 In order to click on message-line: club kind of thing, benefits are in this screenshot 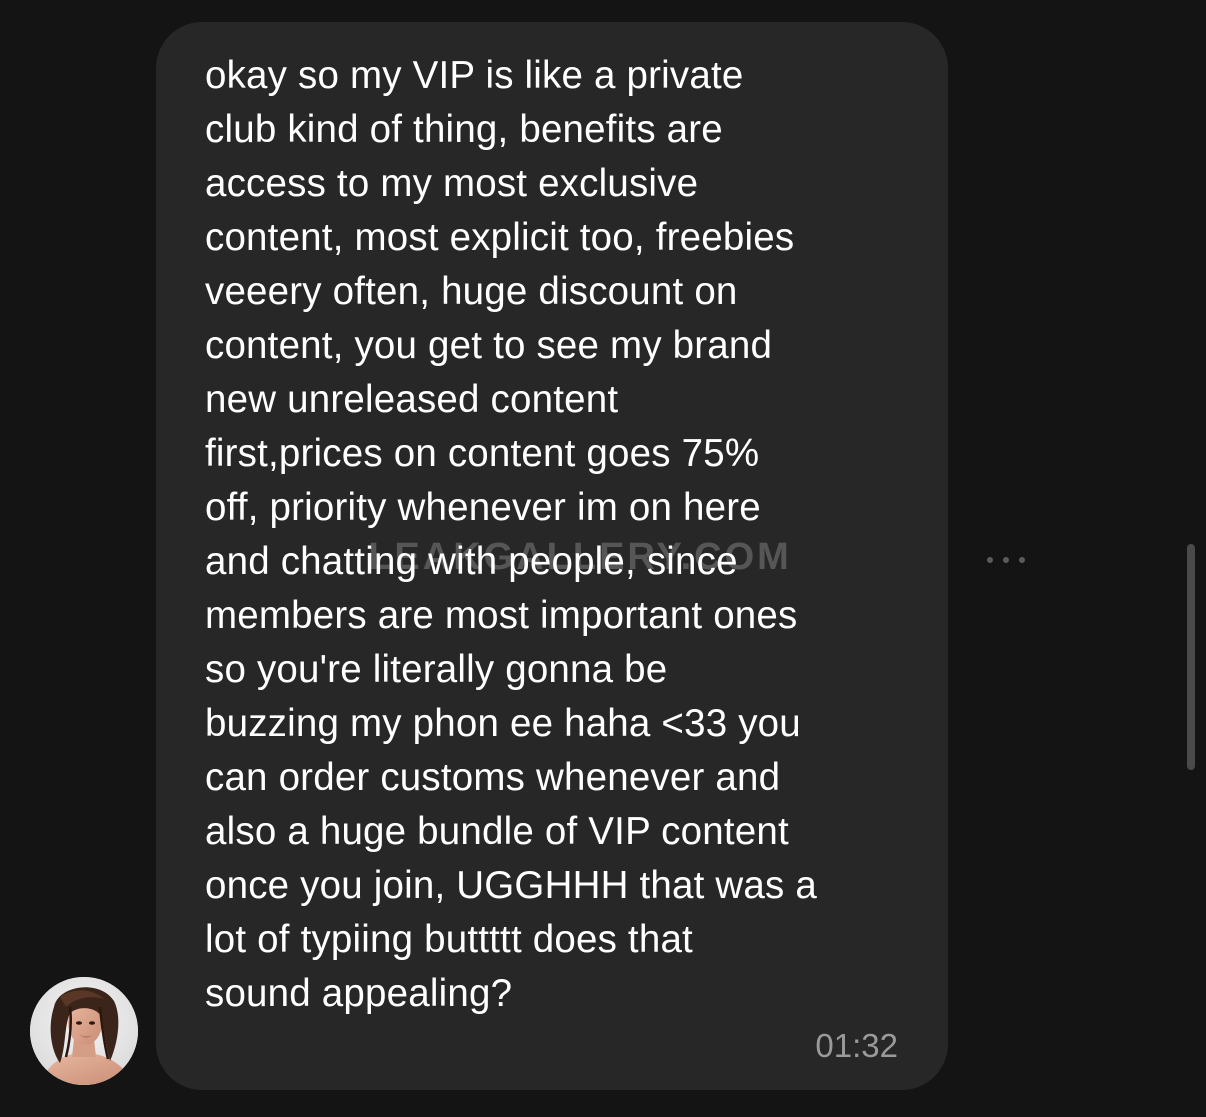, I will do `click(464, 129)`.